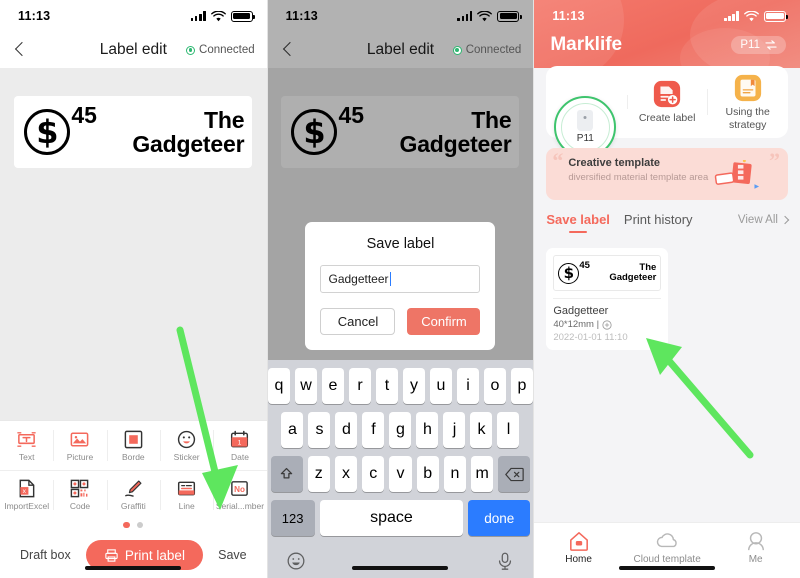 Image resolution: width=800 pixels, height=578 pixels. I want to click on key-k: k, so click(481, 430).